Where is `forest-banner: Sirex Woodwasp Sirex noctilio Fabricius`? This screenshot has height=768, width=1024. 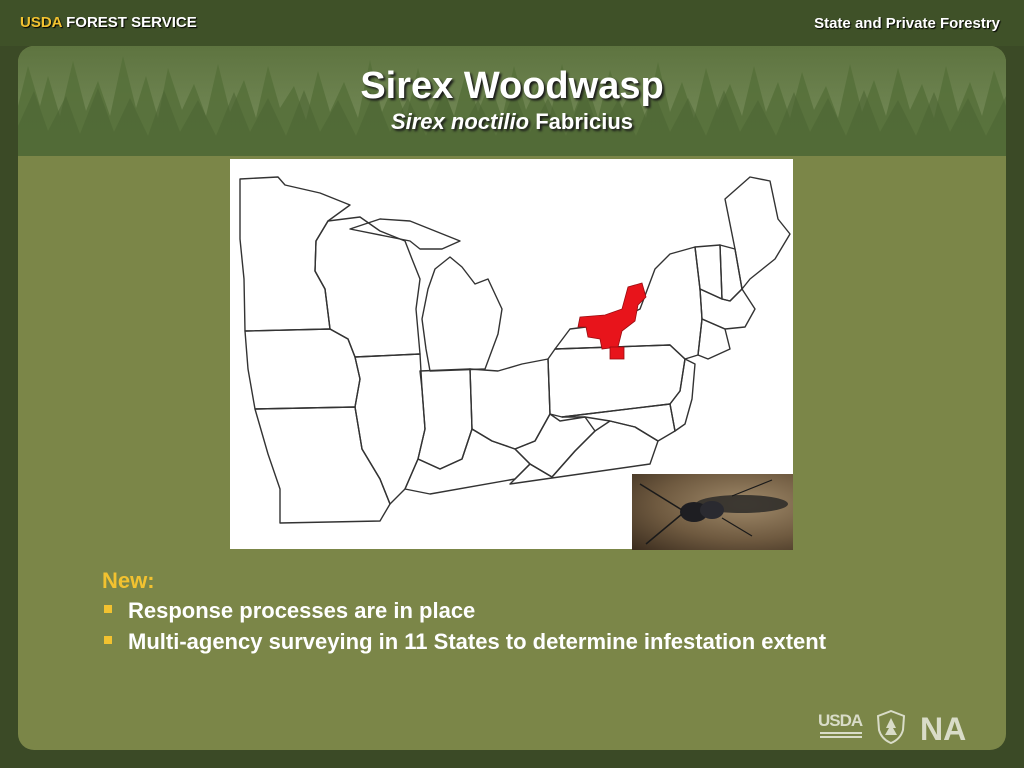 forest-banner: Sirex Woodwasp Sirex noctilio Fabricius is located at coordinates (512, 101).